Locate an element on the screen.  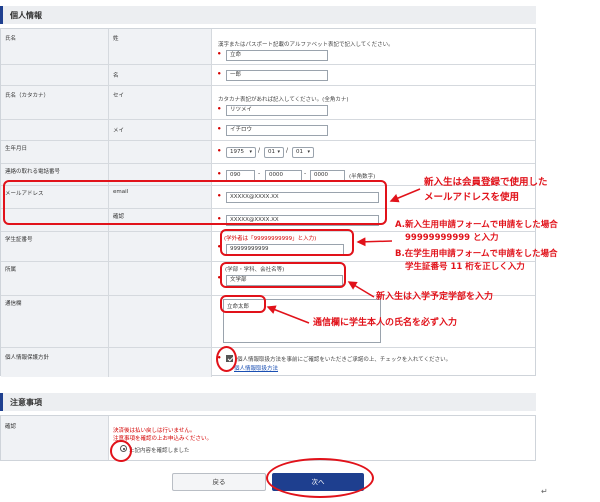
notice-line1: 決済後は払い戻しは行いません。 is located at coordinates (154, 431).